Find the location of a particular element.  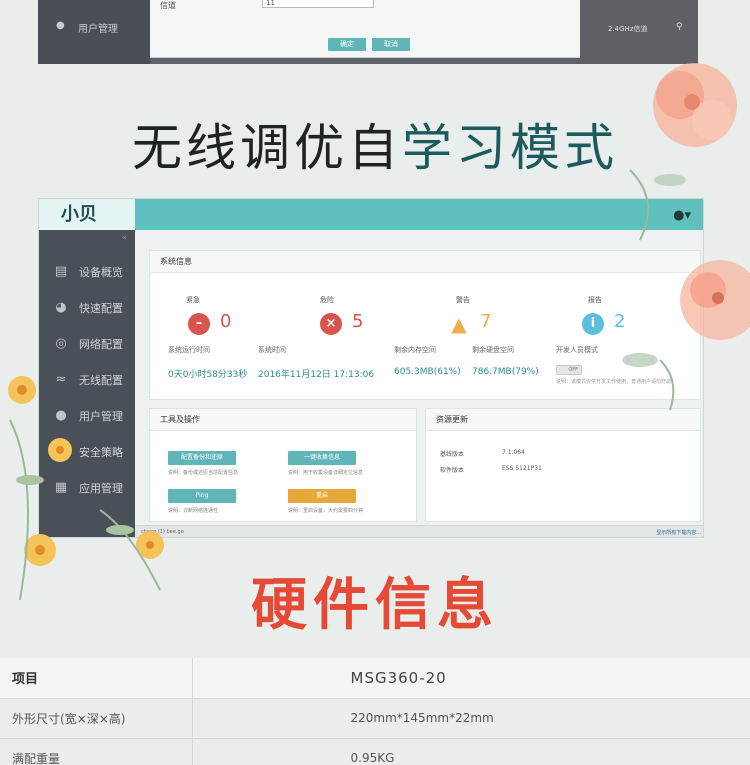

alert-count: 5 is located at coordinates (358, 321).